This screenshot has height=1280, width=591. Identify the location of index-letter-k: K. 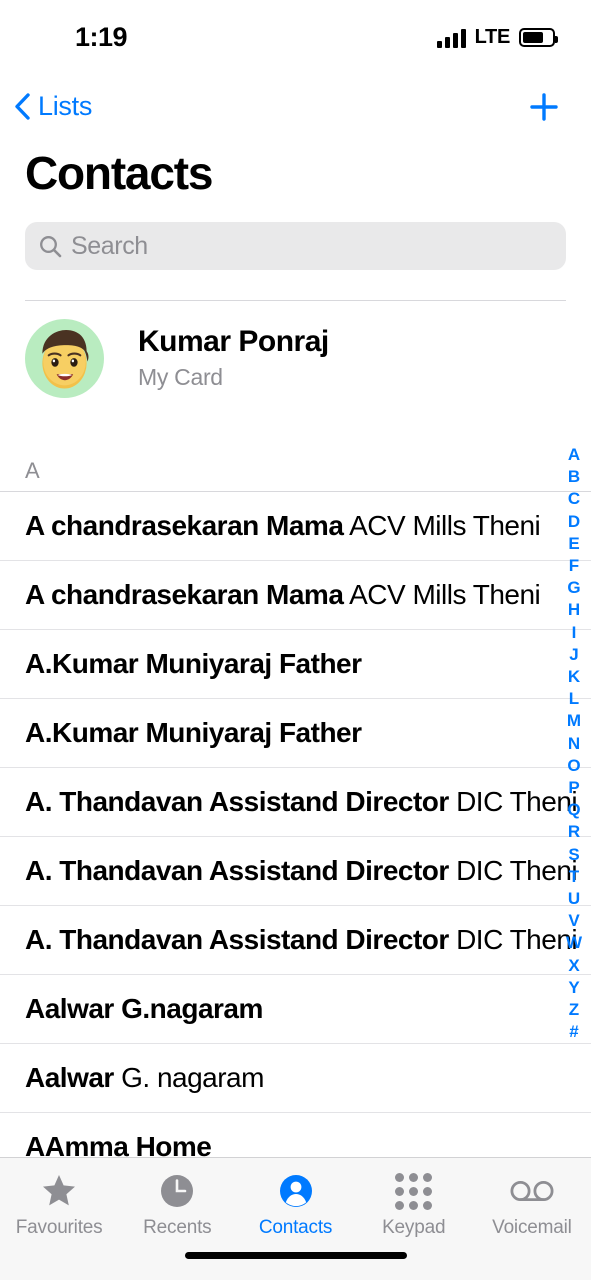
(574, 677).